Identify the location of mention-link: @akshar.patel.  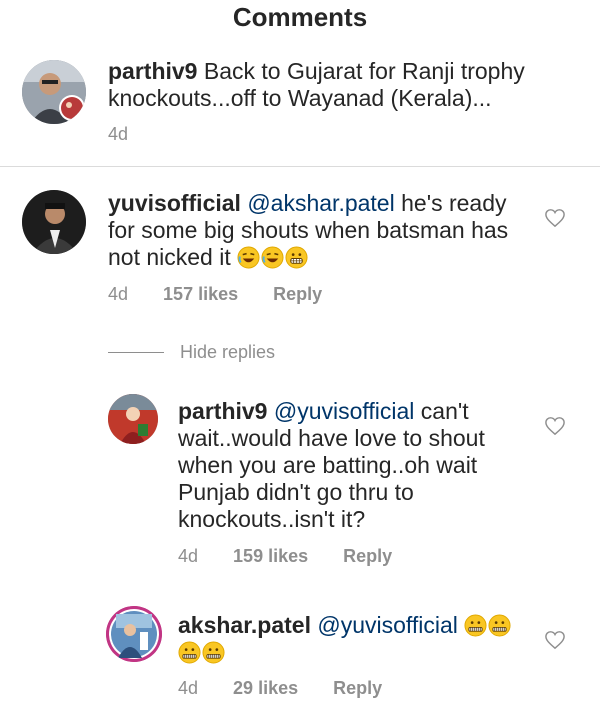
(320, 203).